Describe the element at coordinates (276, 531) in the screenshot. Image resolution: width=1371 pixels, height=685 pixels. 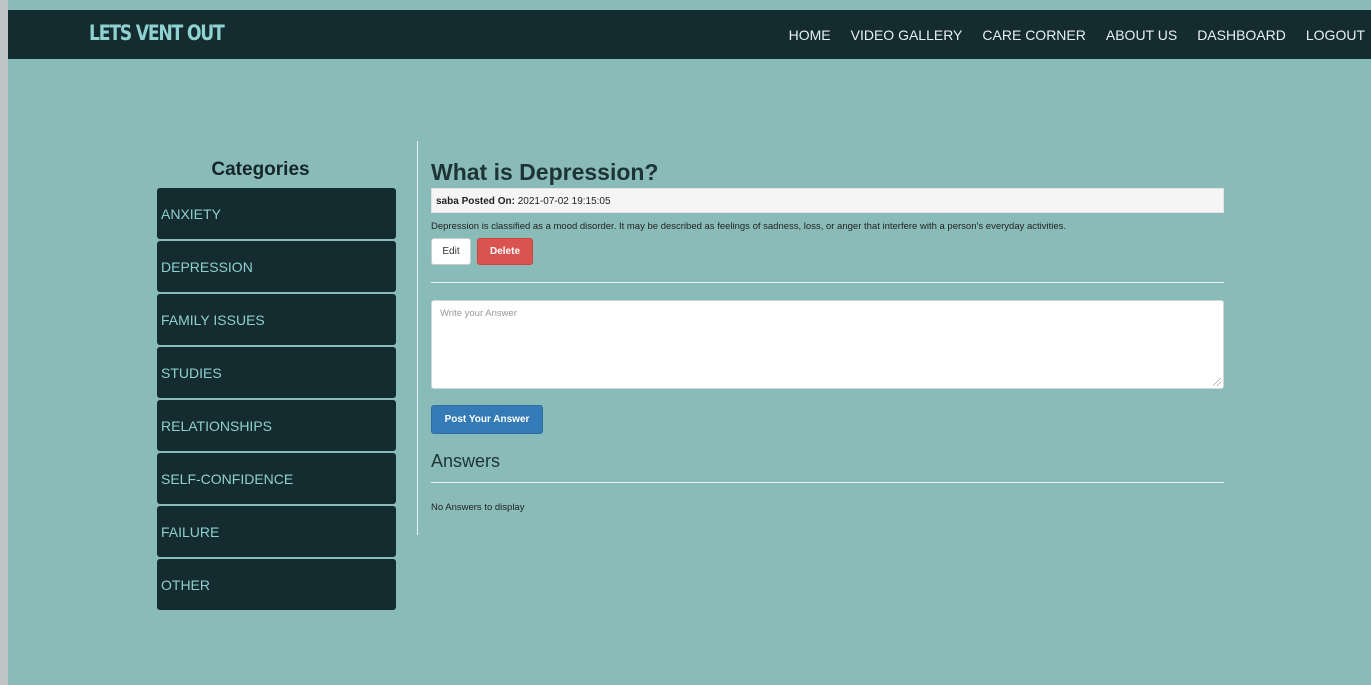
I see `category-failure: FAILURE` at that location.